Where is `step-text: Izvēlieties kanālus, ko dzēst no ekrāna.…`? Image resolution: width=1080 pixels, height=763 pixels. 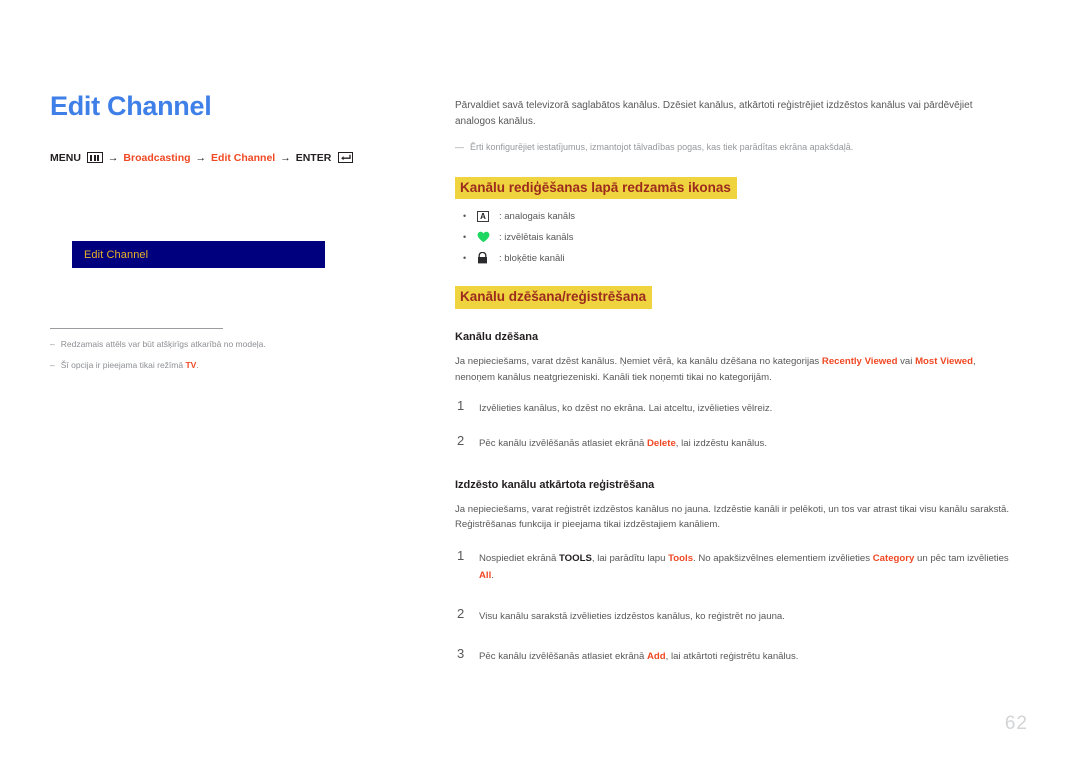 step-text: Izvēlieties kanālus, ko dzēst no ekrāna.… is located at coordinates (746, 408).